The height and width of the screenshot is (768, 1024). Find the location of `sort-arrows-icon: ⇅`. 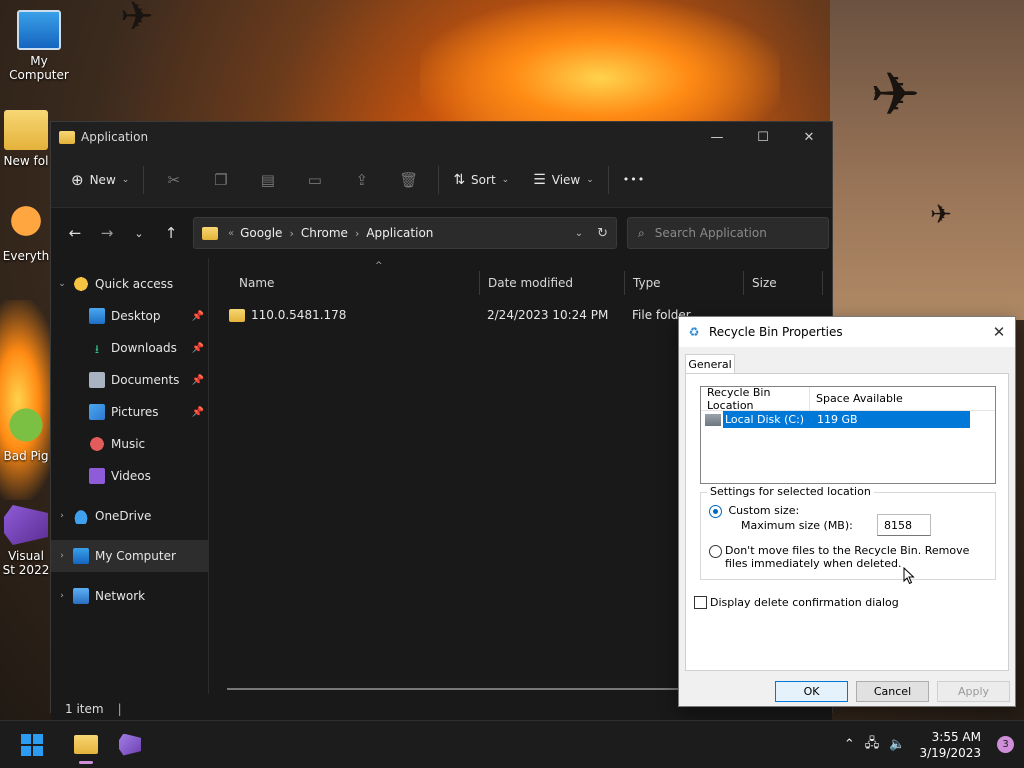

sort-arrows-icon: ⇅ is located at coordinates (459, 179).